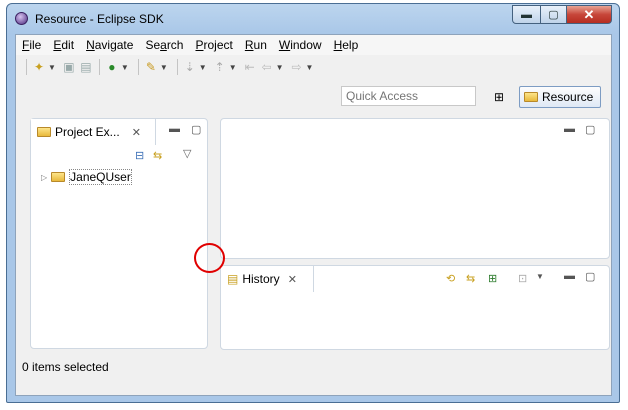 Image resolution: width=628 pixels, height=410 pixels. What do you see at coordinates (139, 155) in the screenshot?
I see `collapse-all-icon: ⊟` at bounding box center [139, 155].